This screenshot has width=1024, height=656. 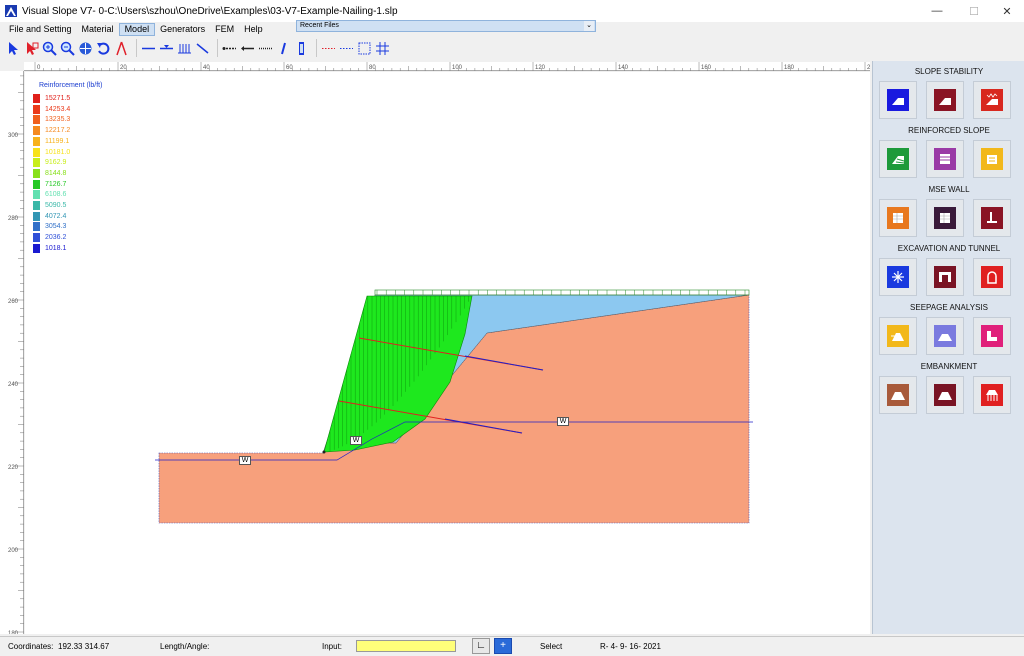 I want to click on zoom-out-button, so click(x=67, y=48).